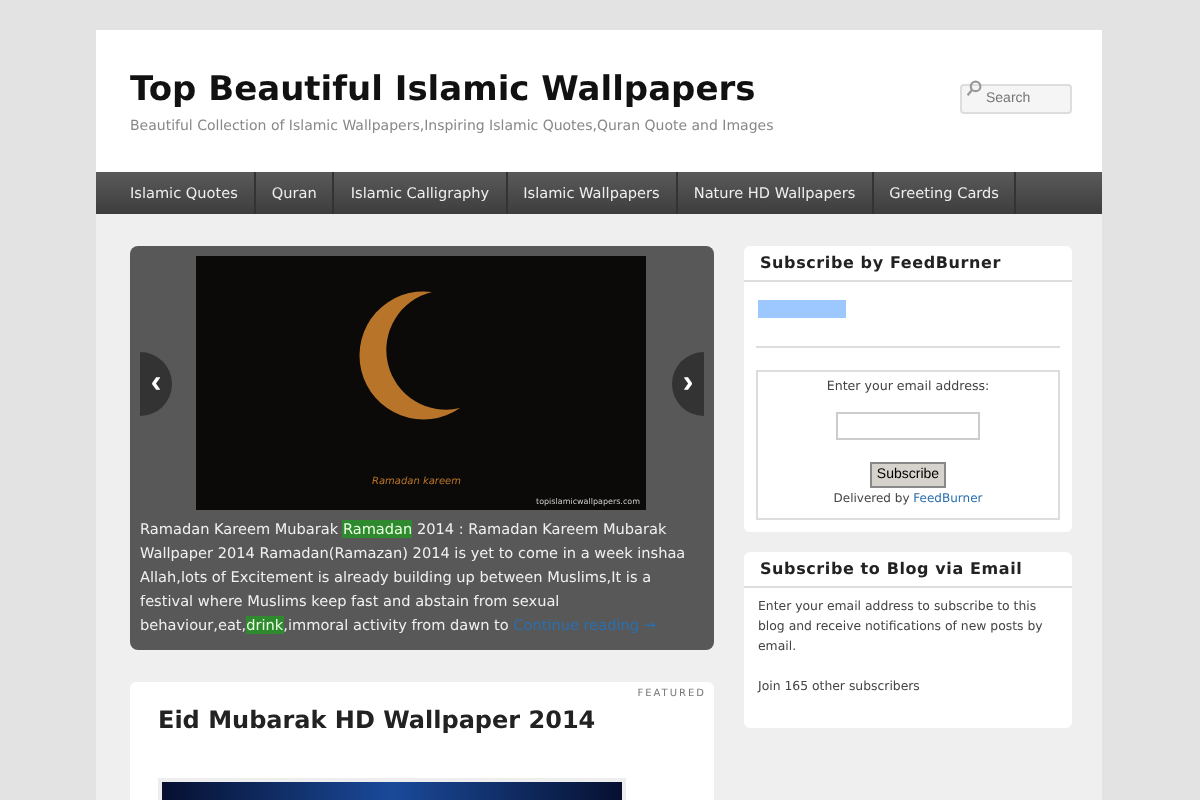 The image size is (1200, 800). What do you see at coordinates (422, 720) in the screenshot?
I see `post-title: Eid Mubarak HD Wallpaper 2014` at bounding box center [422, 720].